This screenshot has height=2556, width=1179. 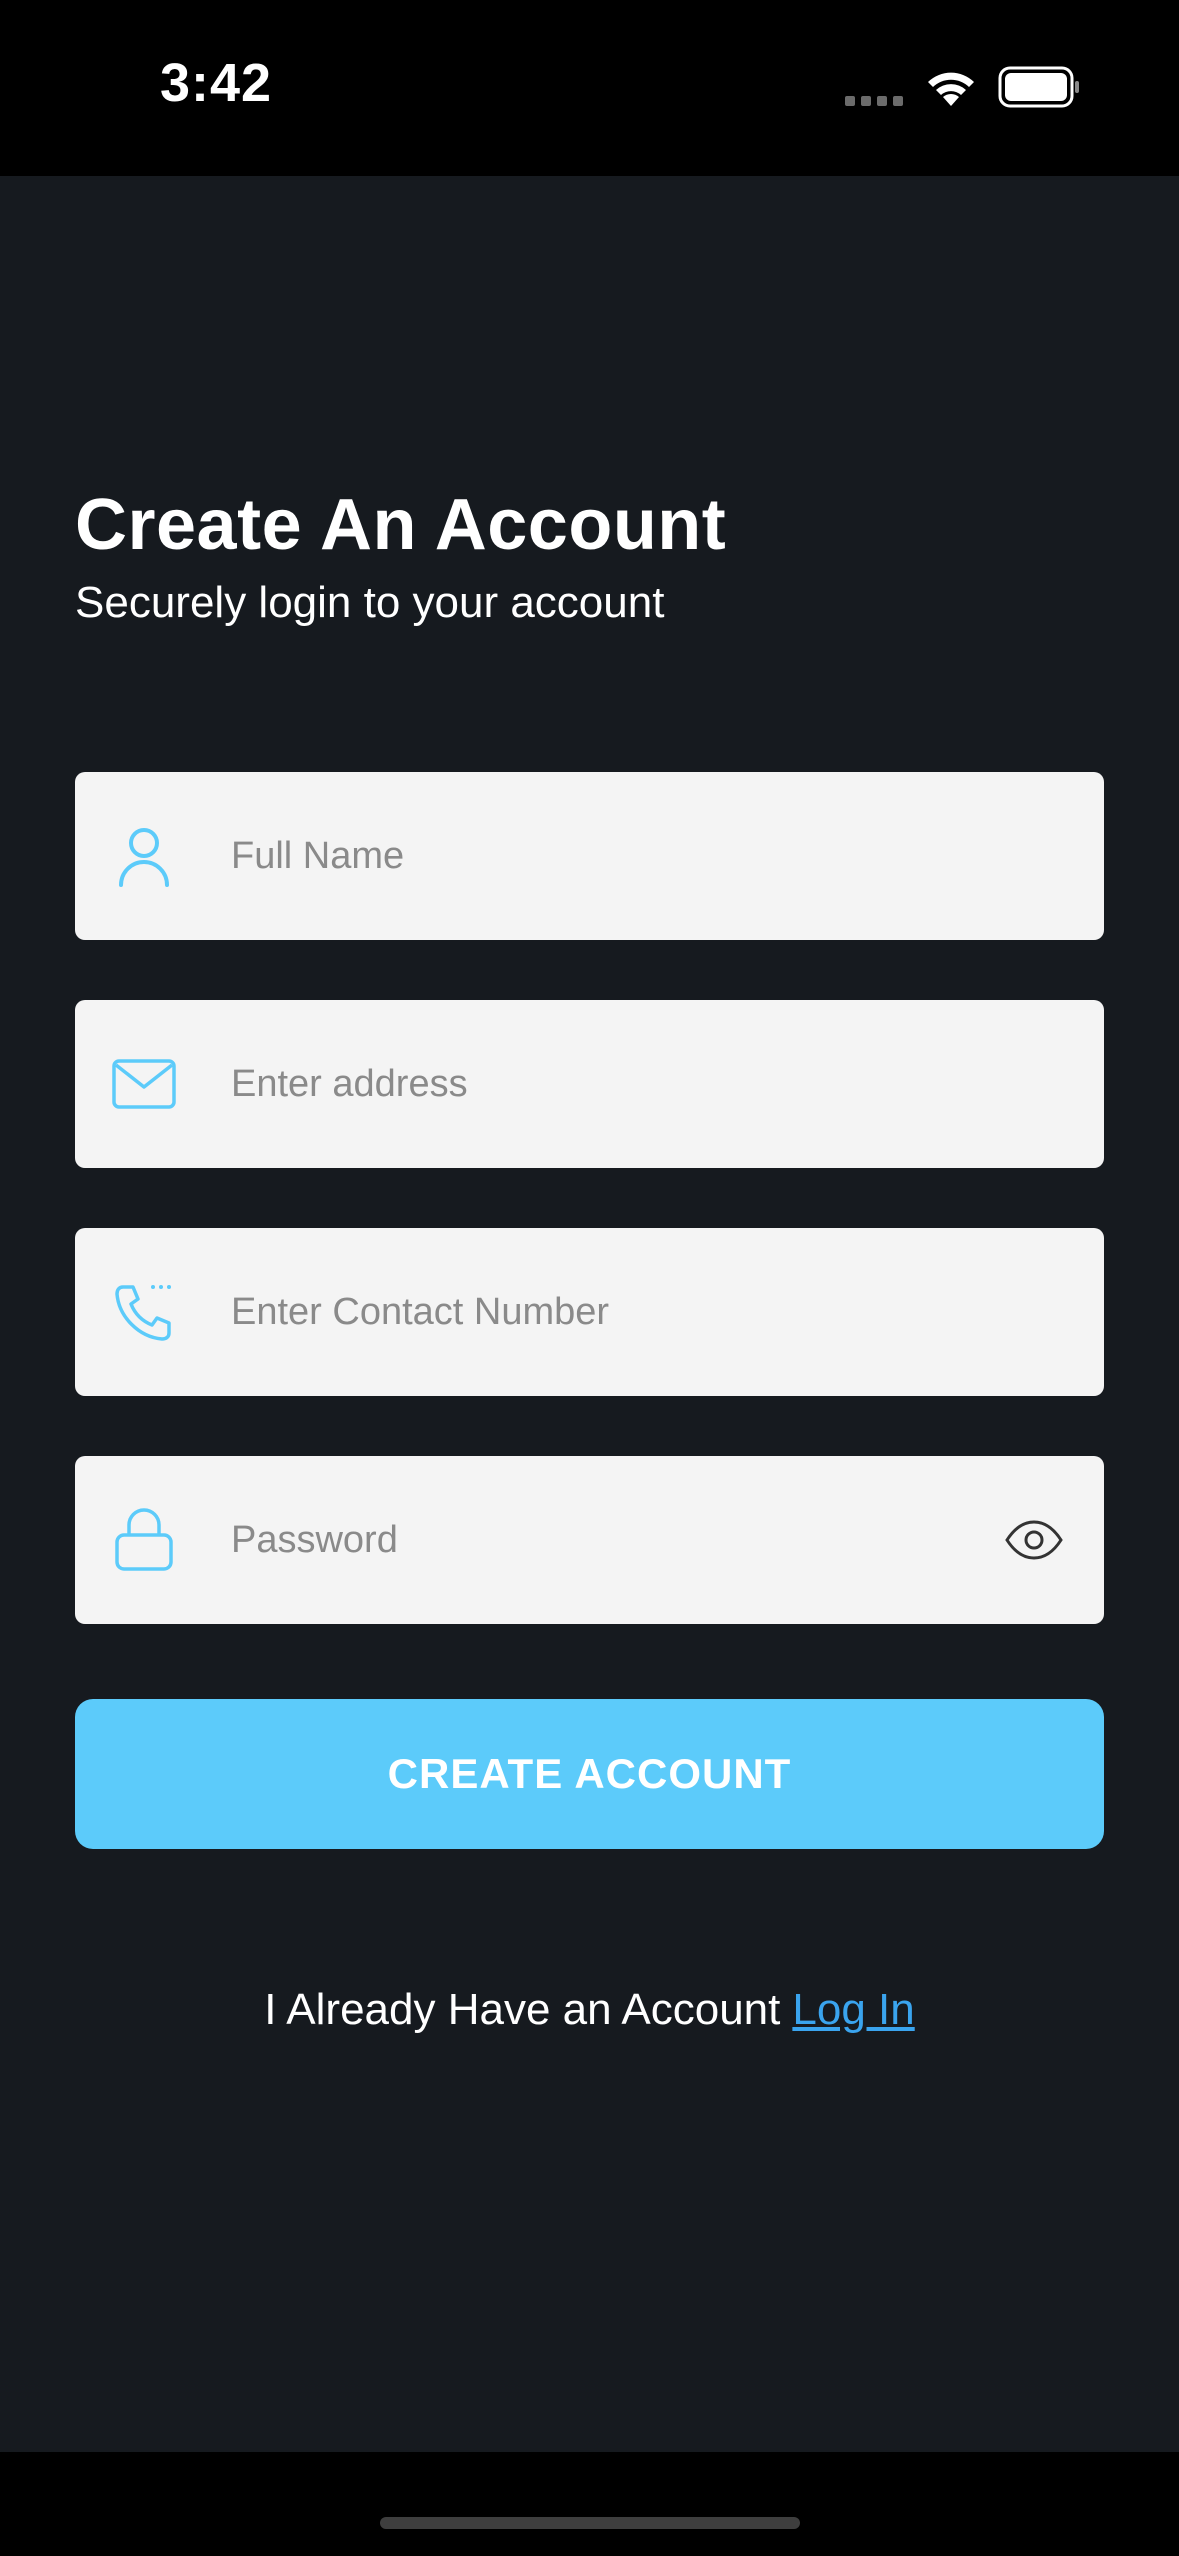 I want to click on cellular-signal-icon, so click(x=874, y=101).